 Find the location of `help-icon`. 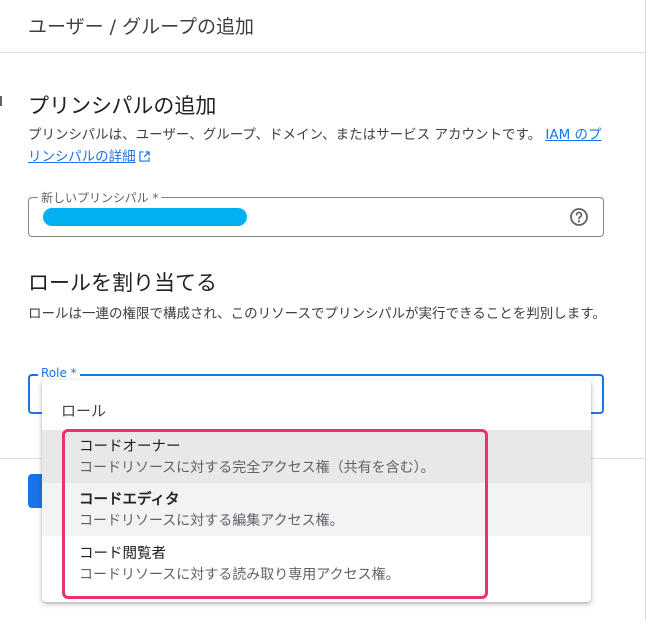

help-icon is located at coordinates (579, 217).